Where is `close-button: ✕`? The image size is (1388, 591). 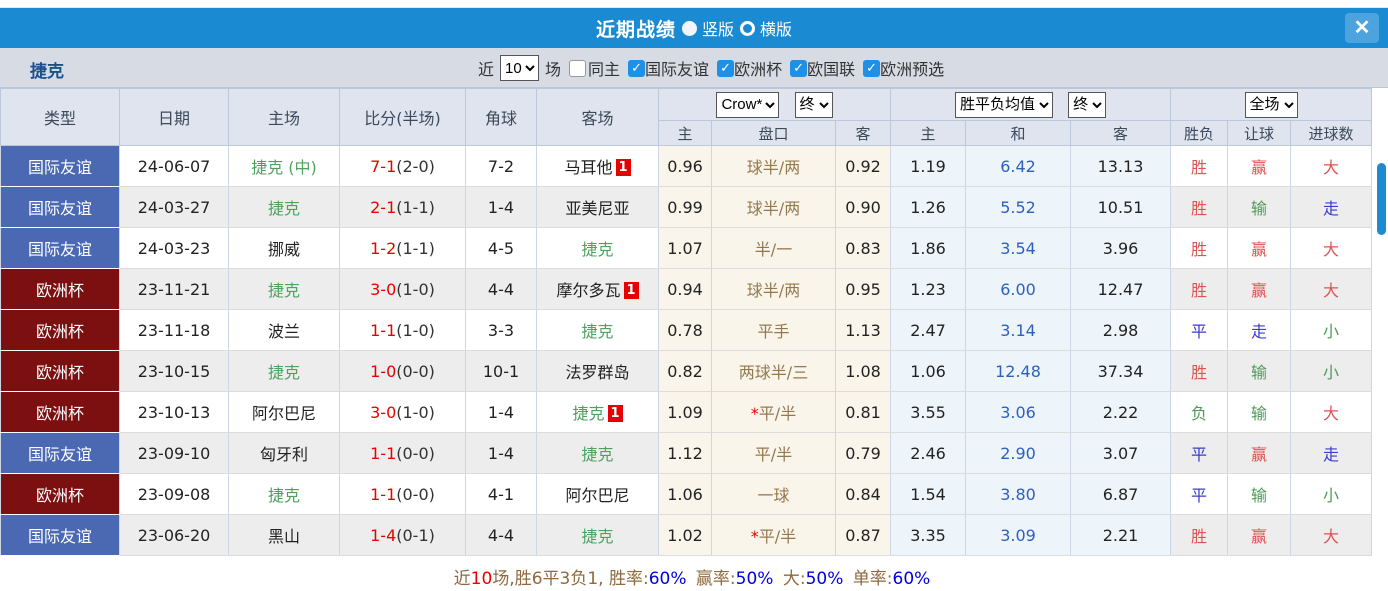 close-button: ✕ is located at coordinates (1362, 28).